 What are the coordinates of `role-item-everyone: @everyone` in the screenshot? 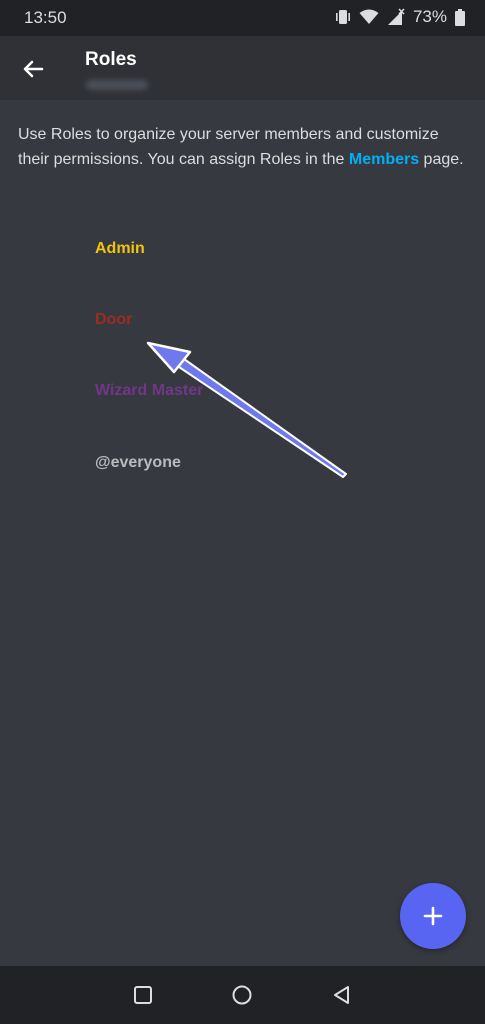 It's located at (138, 463).